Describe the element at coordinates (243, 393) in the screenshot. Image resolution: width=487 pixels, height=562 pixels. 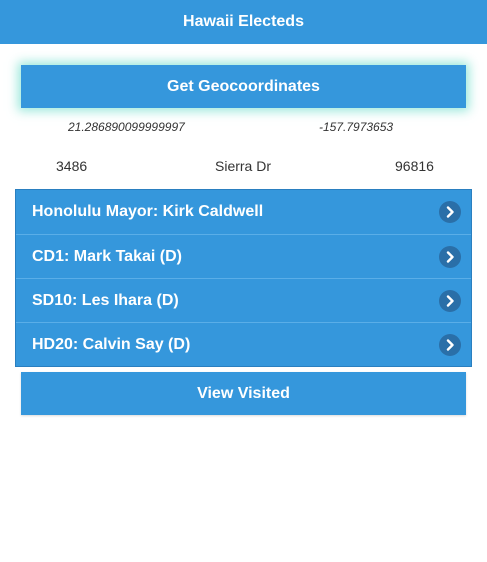
I see `view-visited-button: View Visited` at that location.